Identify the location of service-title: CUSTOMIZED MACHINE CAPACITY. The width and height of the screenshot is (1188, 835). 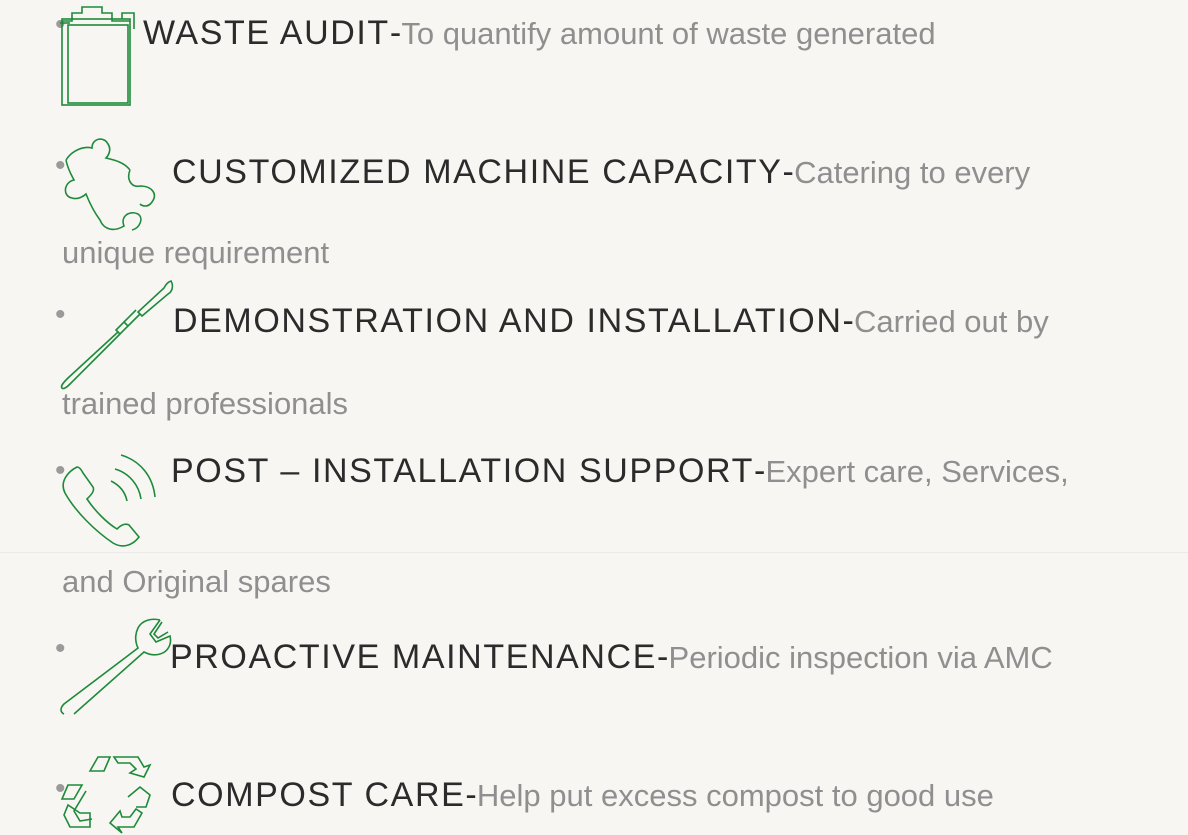
(477, 172).